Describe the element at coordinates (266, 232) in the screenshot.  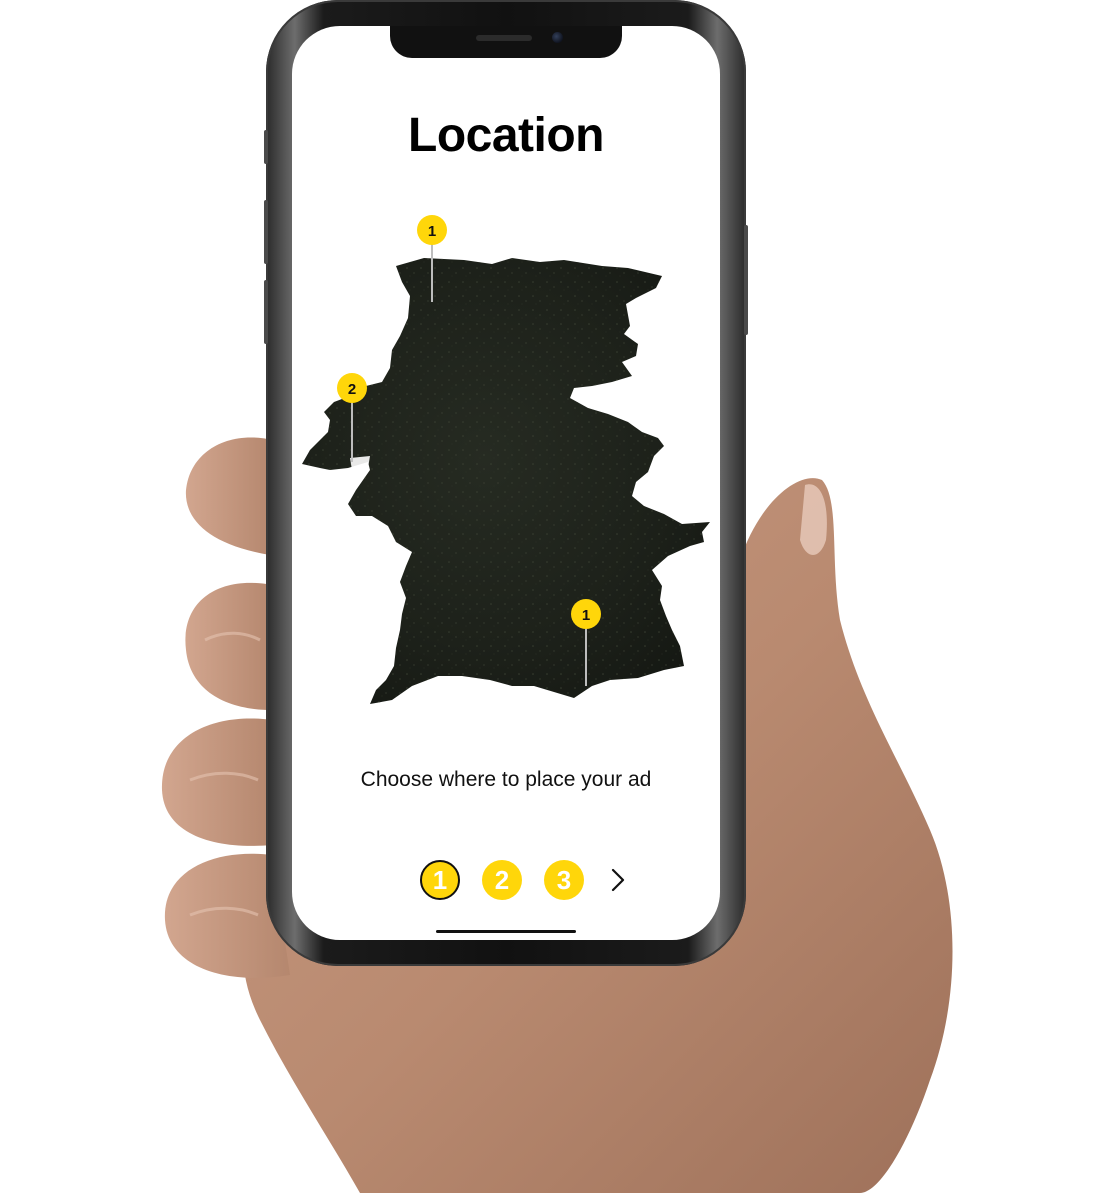
I see `volume-up-button` at that location.